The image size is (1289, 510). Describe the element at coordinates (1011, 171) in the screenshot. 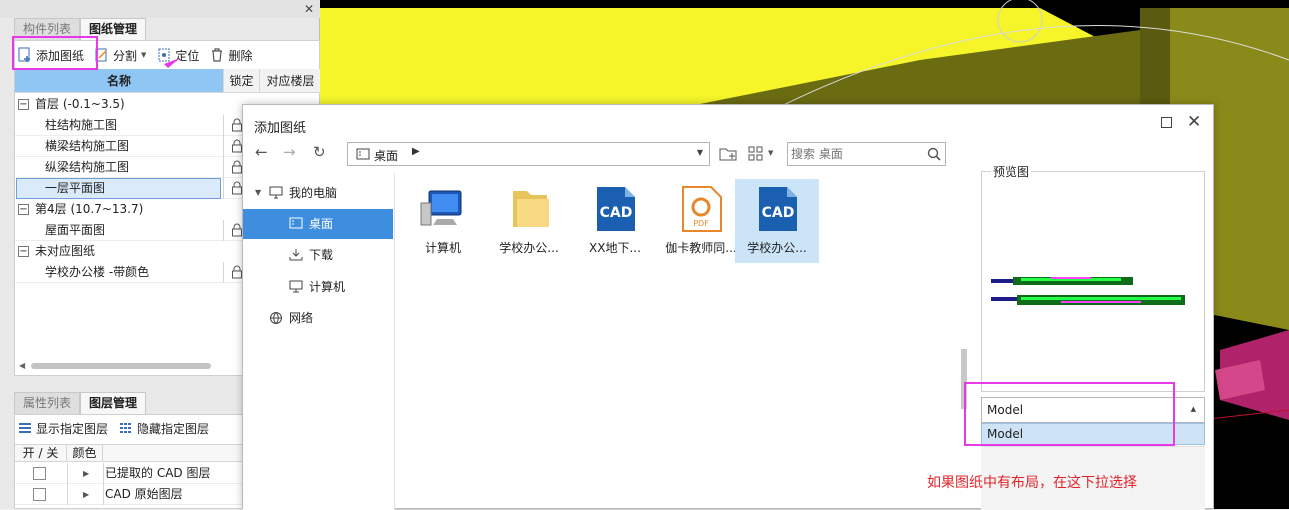

I see `preview-label: 预览图` at that location.